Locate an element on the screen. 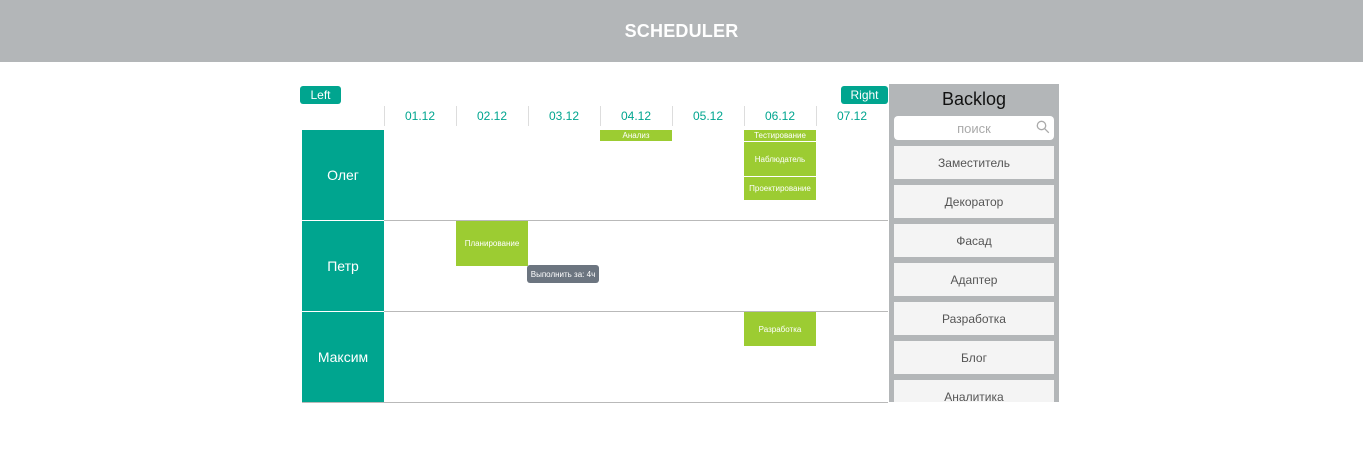 Image resolution: width=1363 pixels, height=456 pixels. backlog-item: Блог is located at coordinates (974, 357).